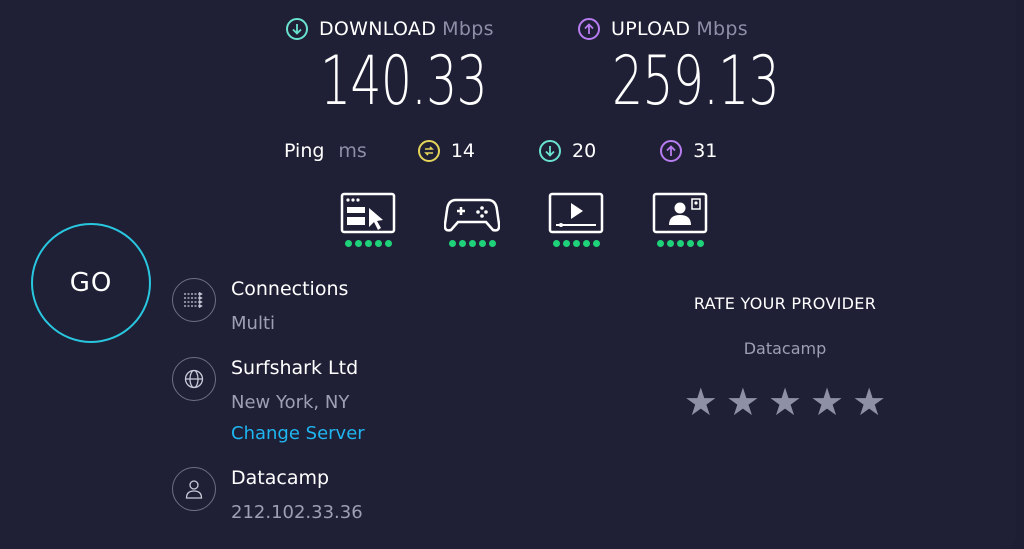  I want to click on web-browsing-icon, so click(368, 213).